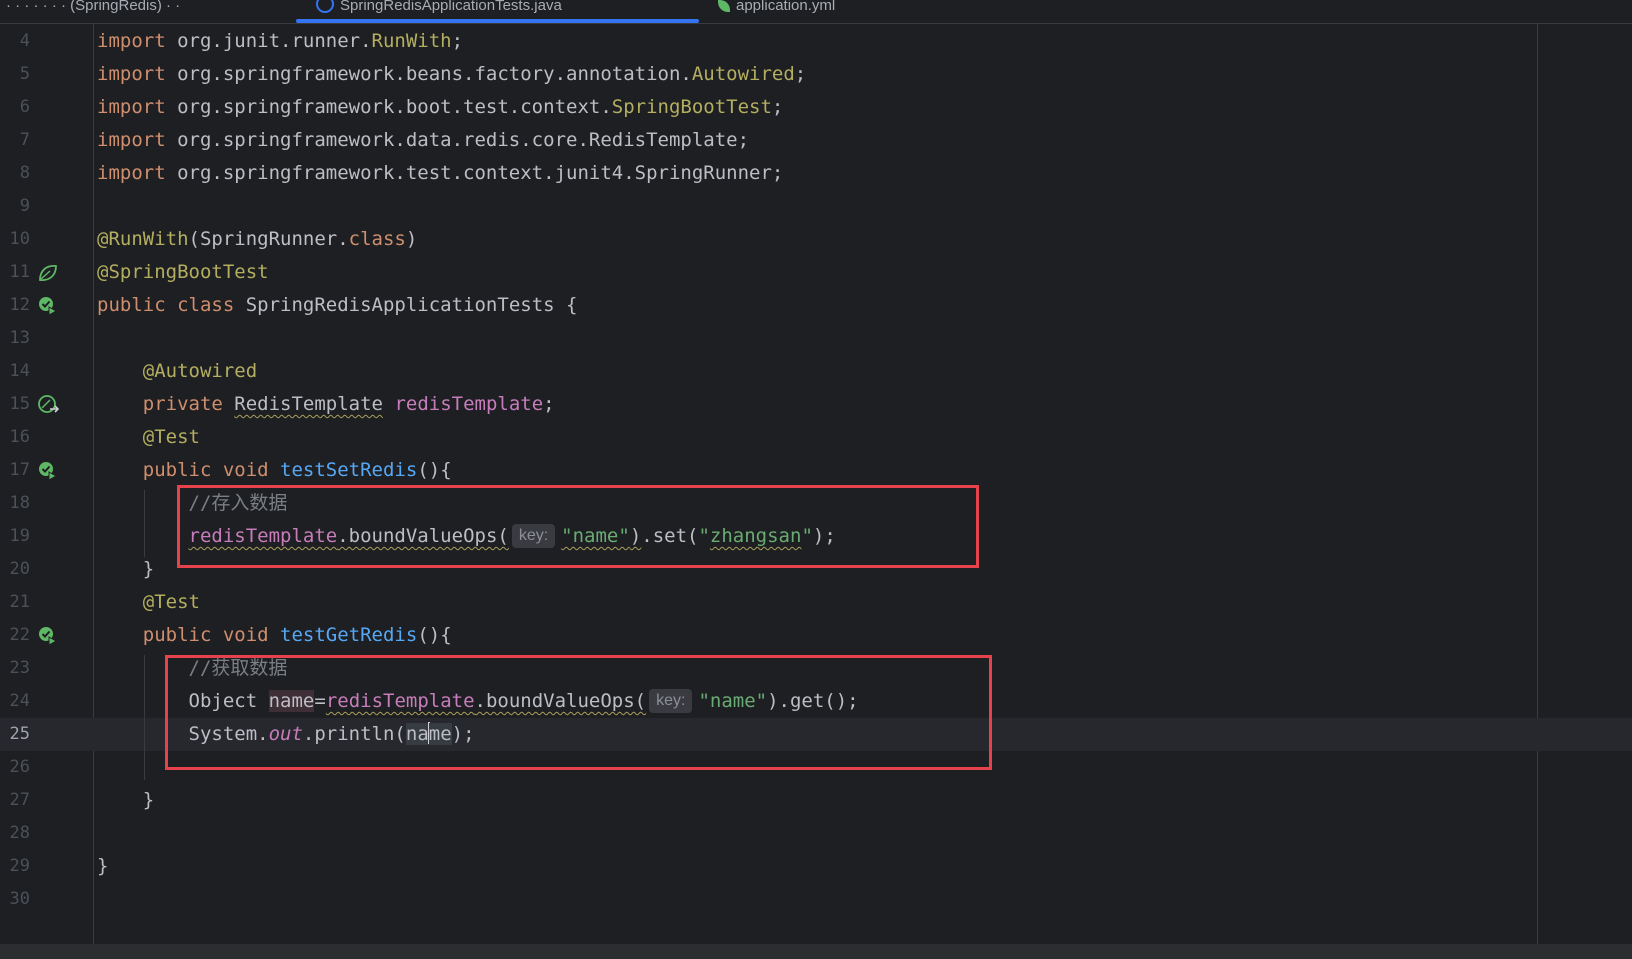  Describe the element at coordinates (816, 602) in the screenshot. I see `code-line: 21 @Test` at that location.